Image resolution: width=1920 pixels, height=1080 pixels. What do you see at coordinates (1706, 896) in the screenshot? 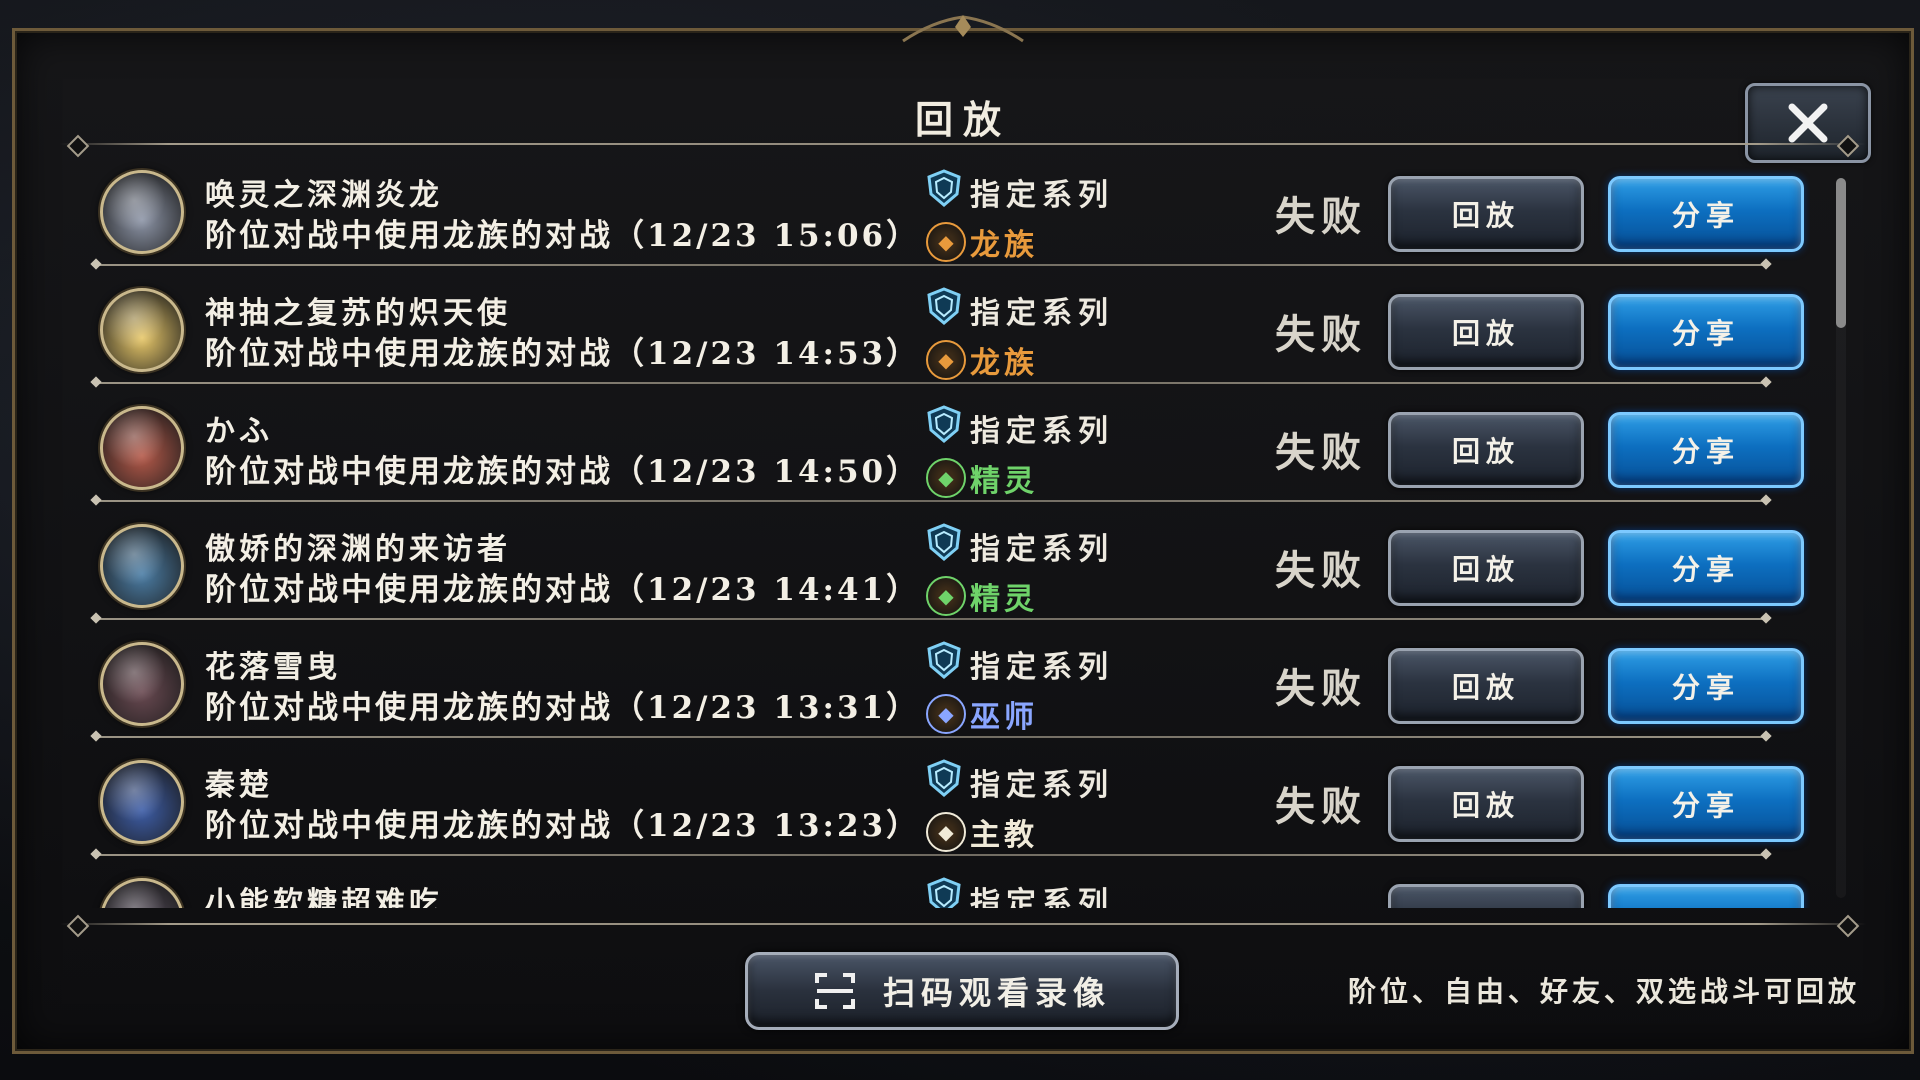
I see `share-button` at bounding box center [1706, 896].